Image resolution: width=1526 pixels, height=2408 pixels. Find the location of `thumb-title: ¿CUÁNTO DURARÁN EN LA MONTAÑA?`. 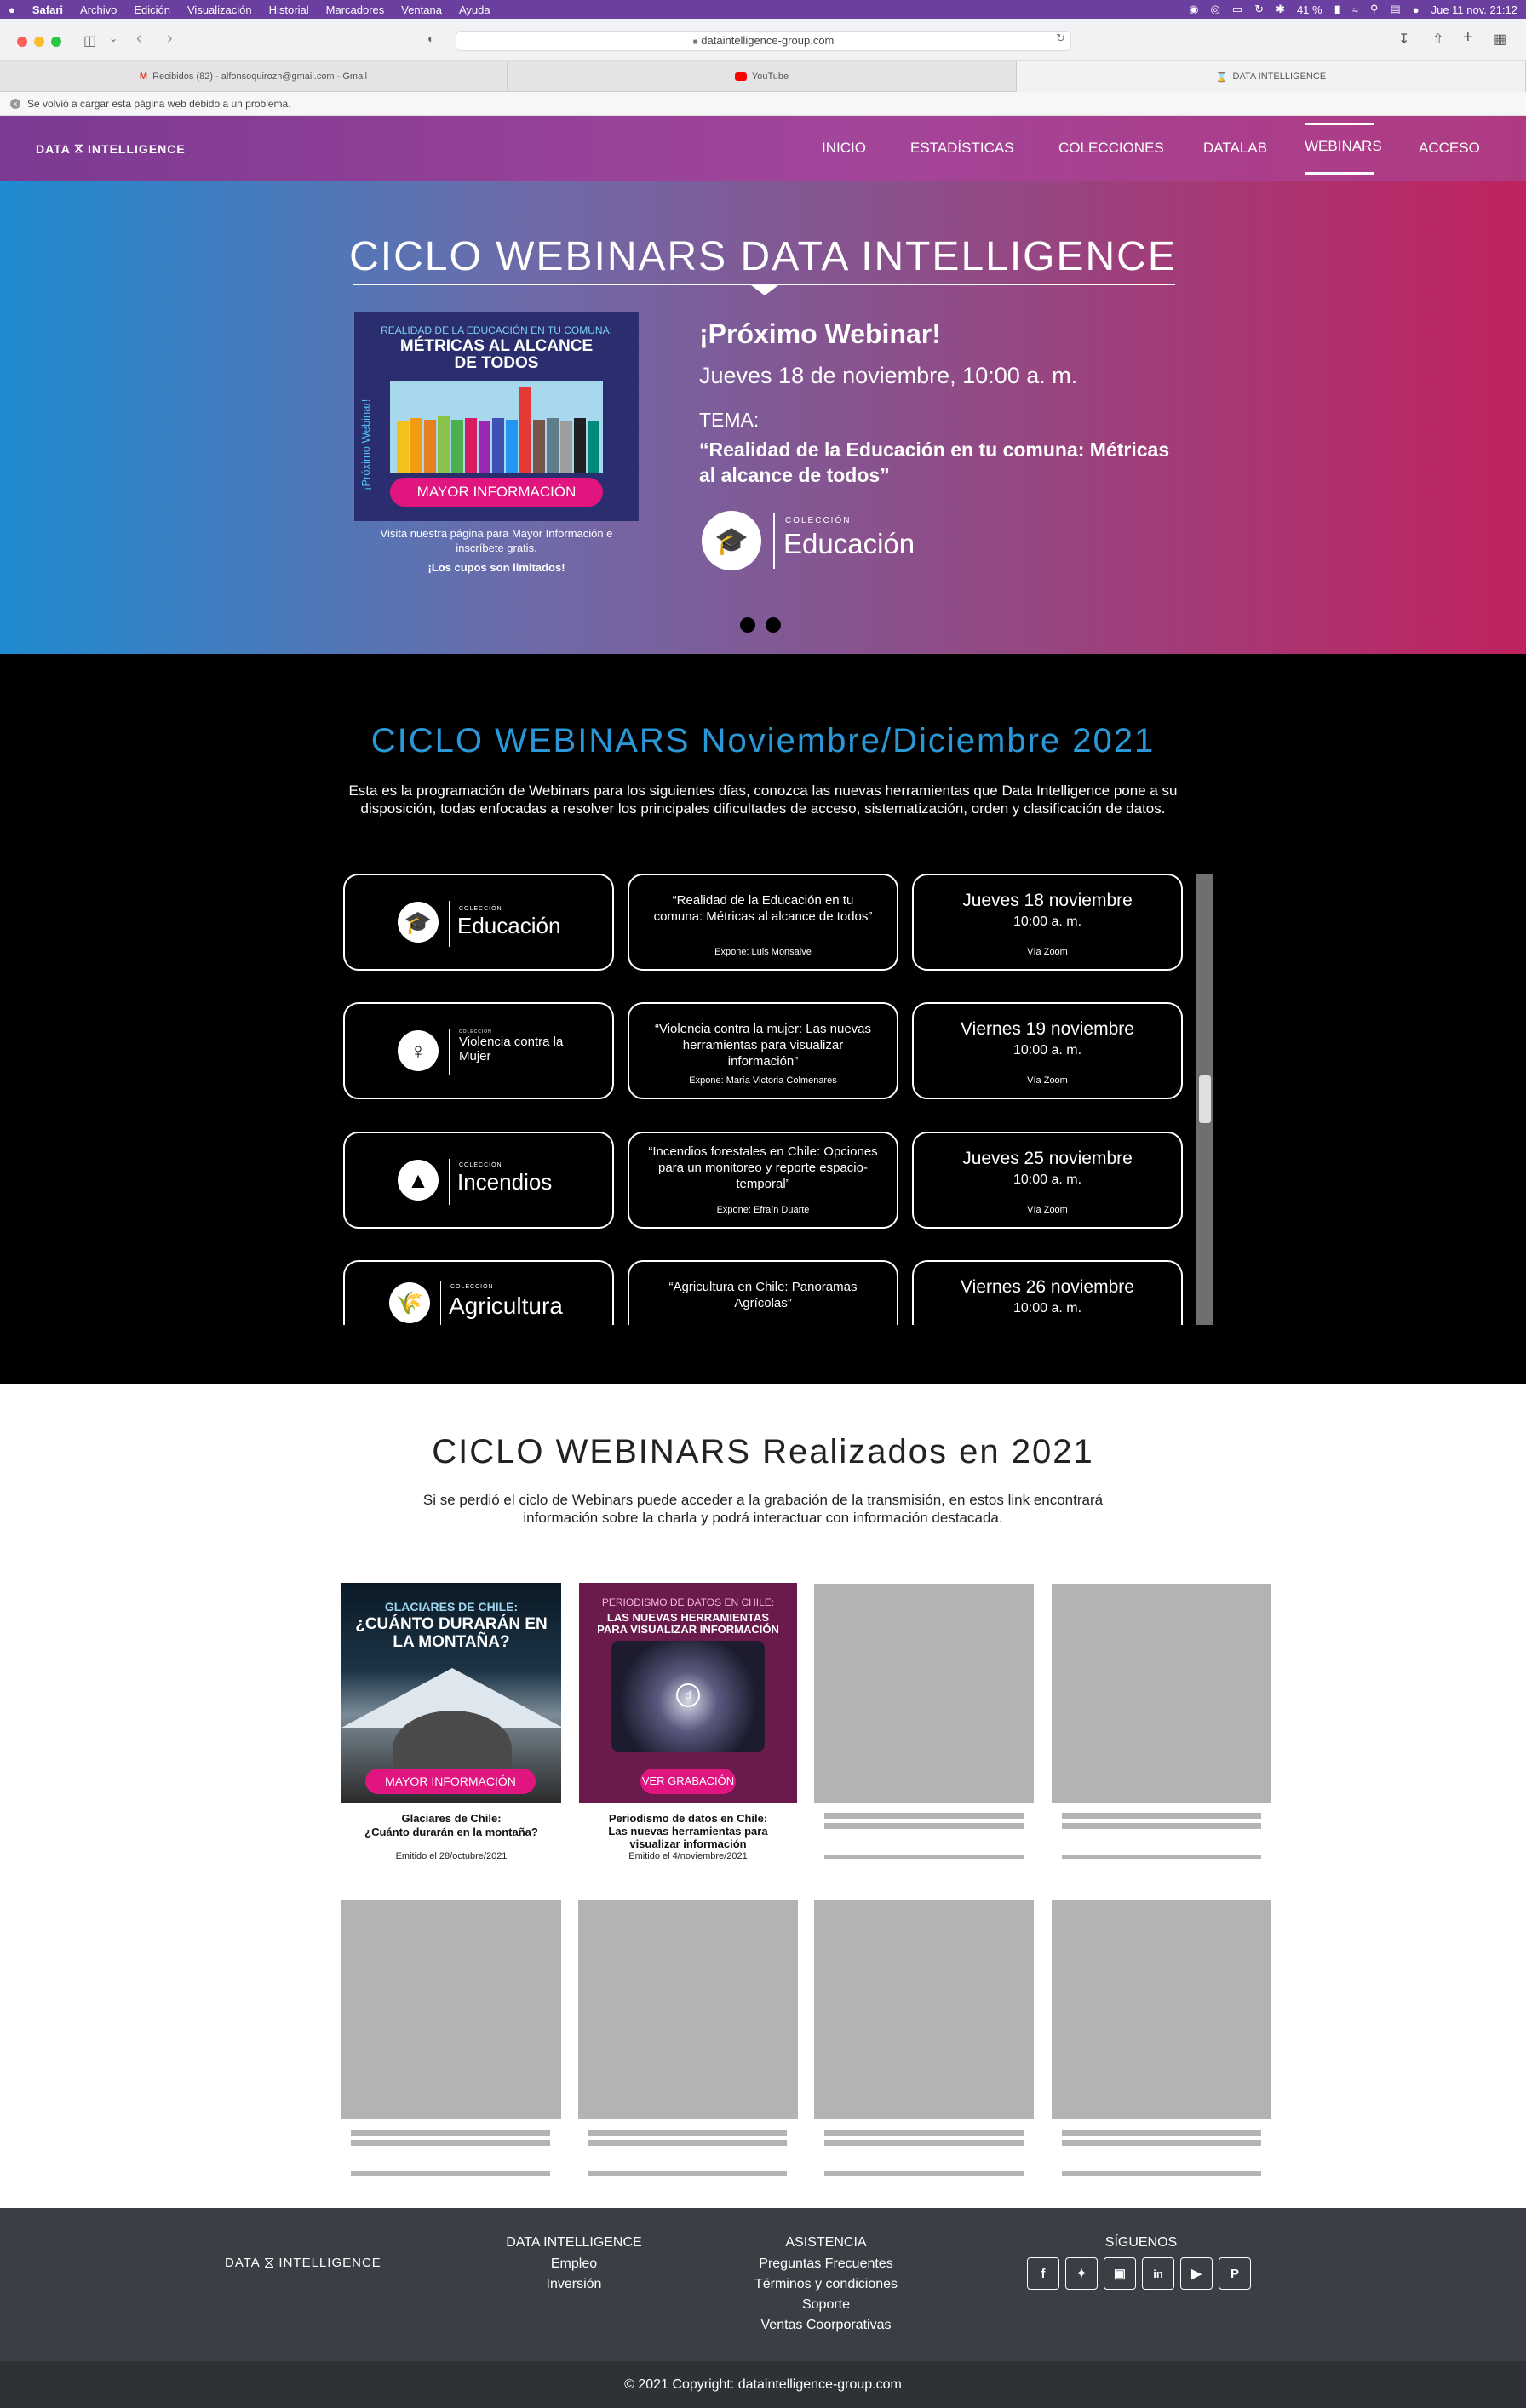

thumb-title: ¿CUÁNTO DURARÁN EN LA MONTAÑA? is located at coordinates (451, 1633).